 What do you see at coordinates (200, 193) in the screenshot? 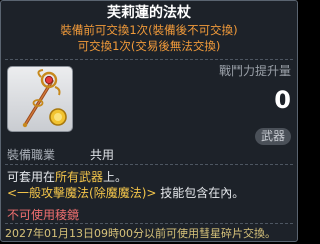
I see `desc-text: 技能包含在內。` at bounding box center [200, 193].